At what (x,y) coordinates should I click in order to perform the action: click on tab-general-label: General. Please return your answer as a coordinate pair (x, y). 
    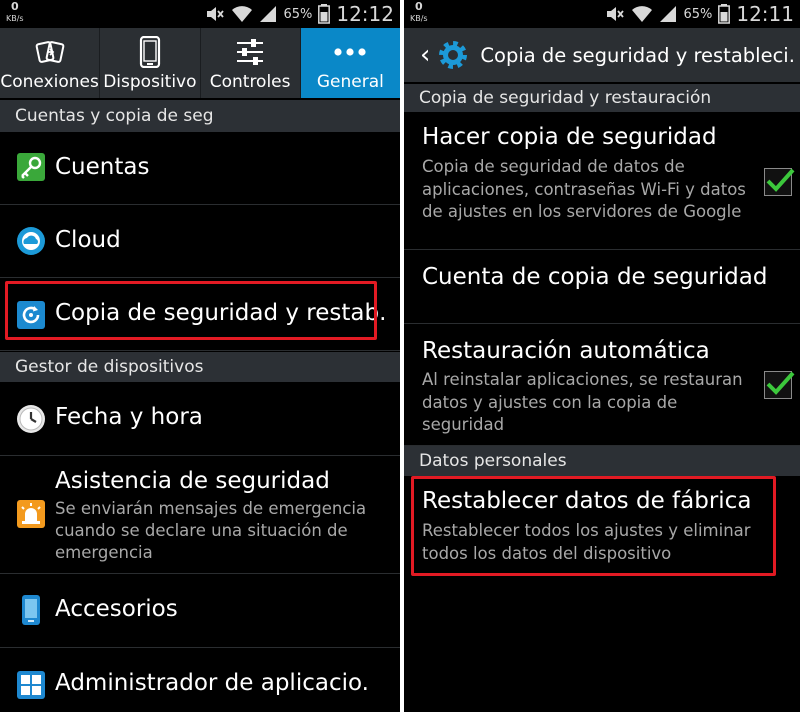
    Looking at the image, I should click on (350, 82).